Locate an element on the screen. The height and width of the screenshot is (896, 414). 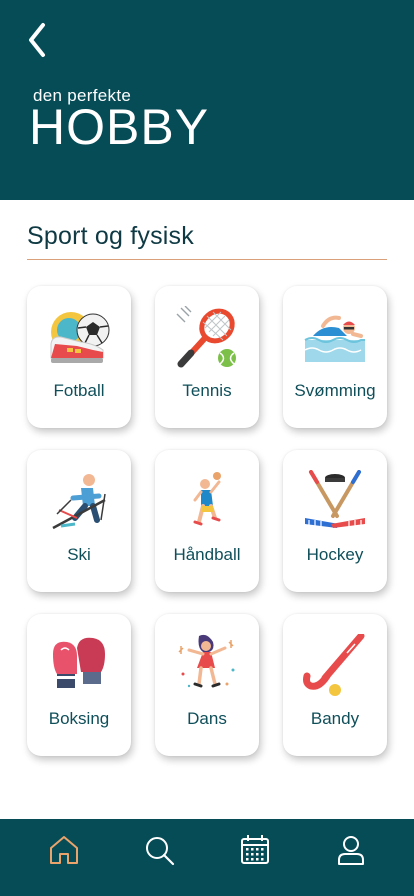
hobby-card-tennis: Tennis is located at coordinates (207, 357).